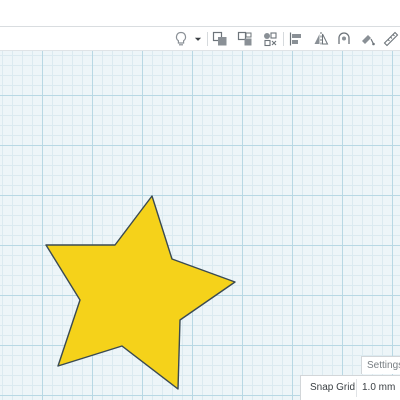  I want to click on snap-grid-control: Snap Grid 1.0 mm, so click(350, 387).